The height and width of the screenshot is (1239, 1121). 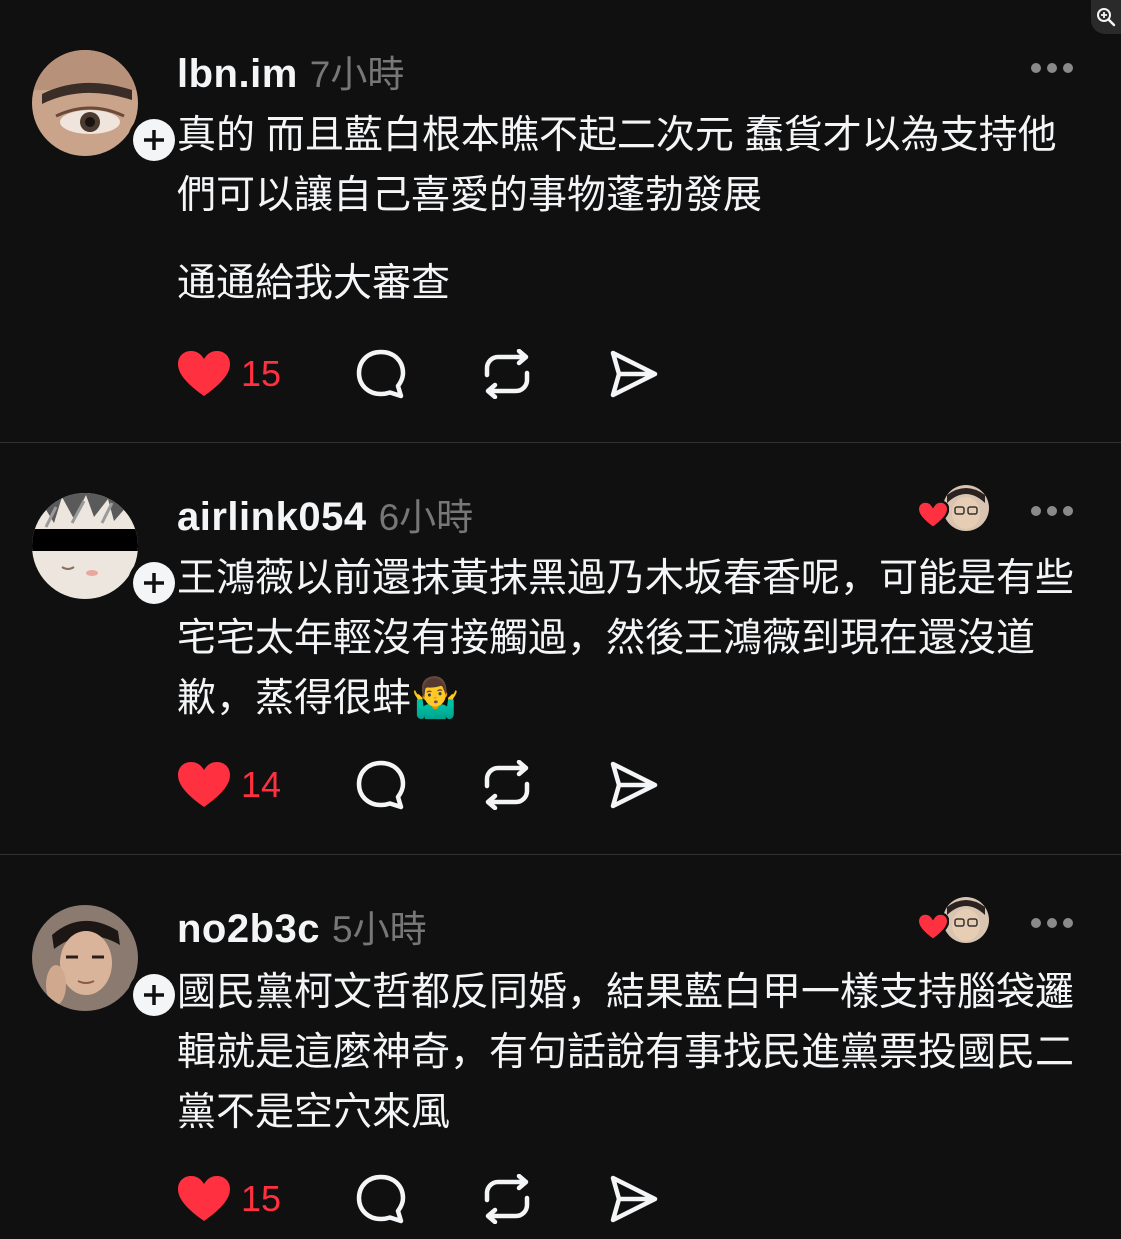 I want to click on username: airlink054, so click(x=272, y=517).